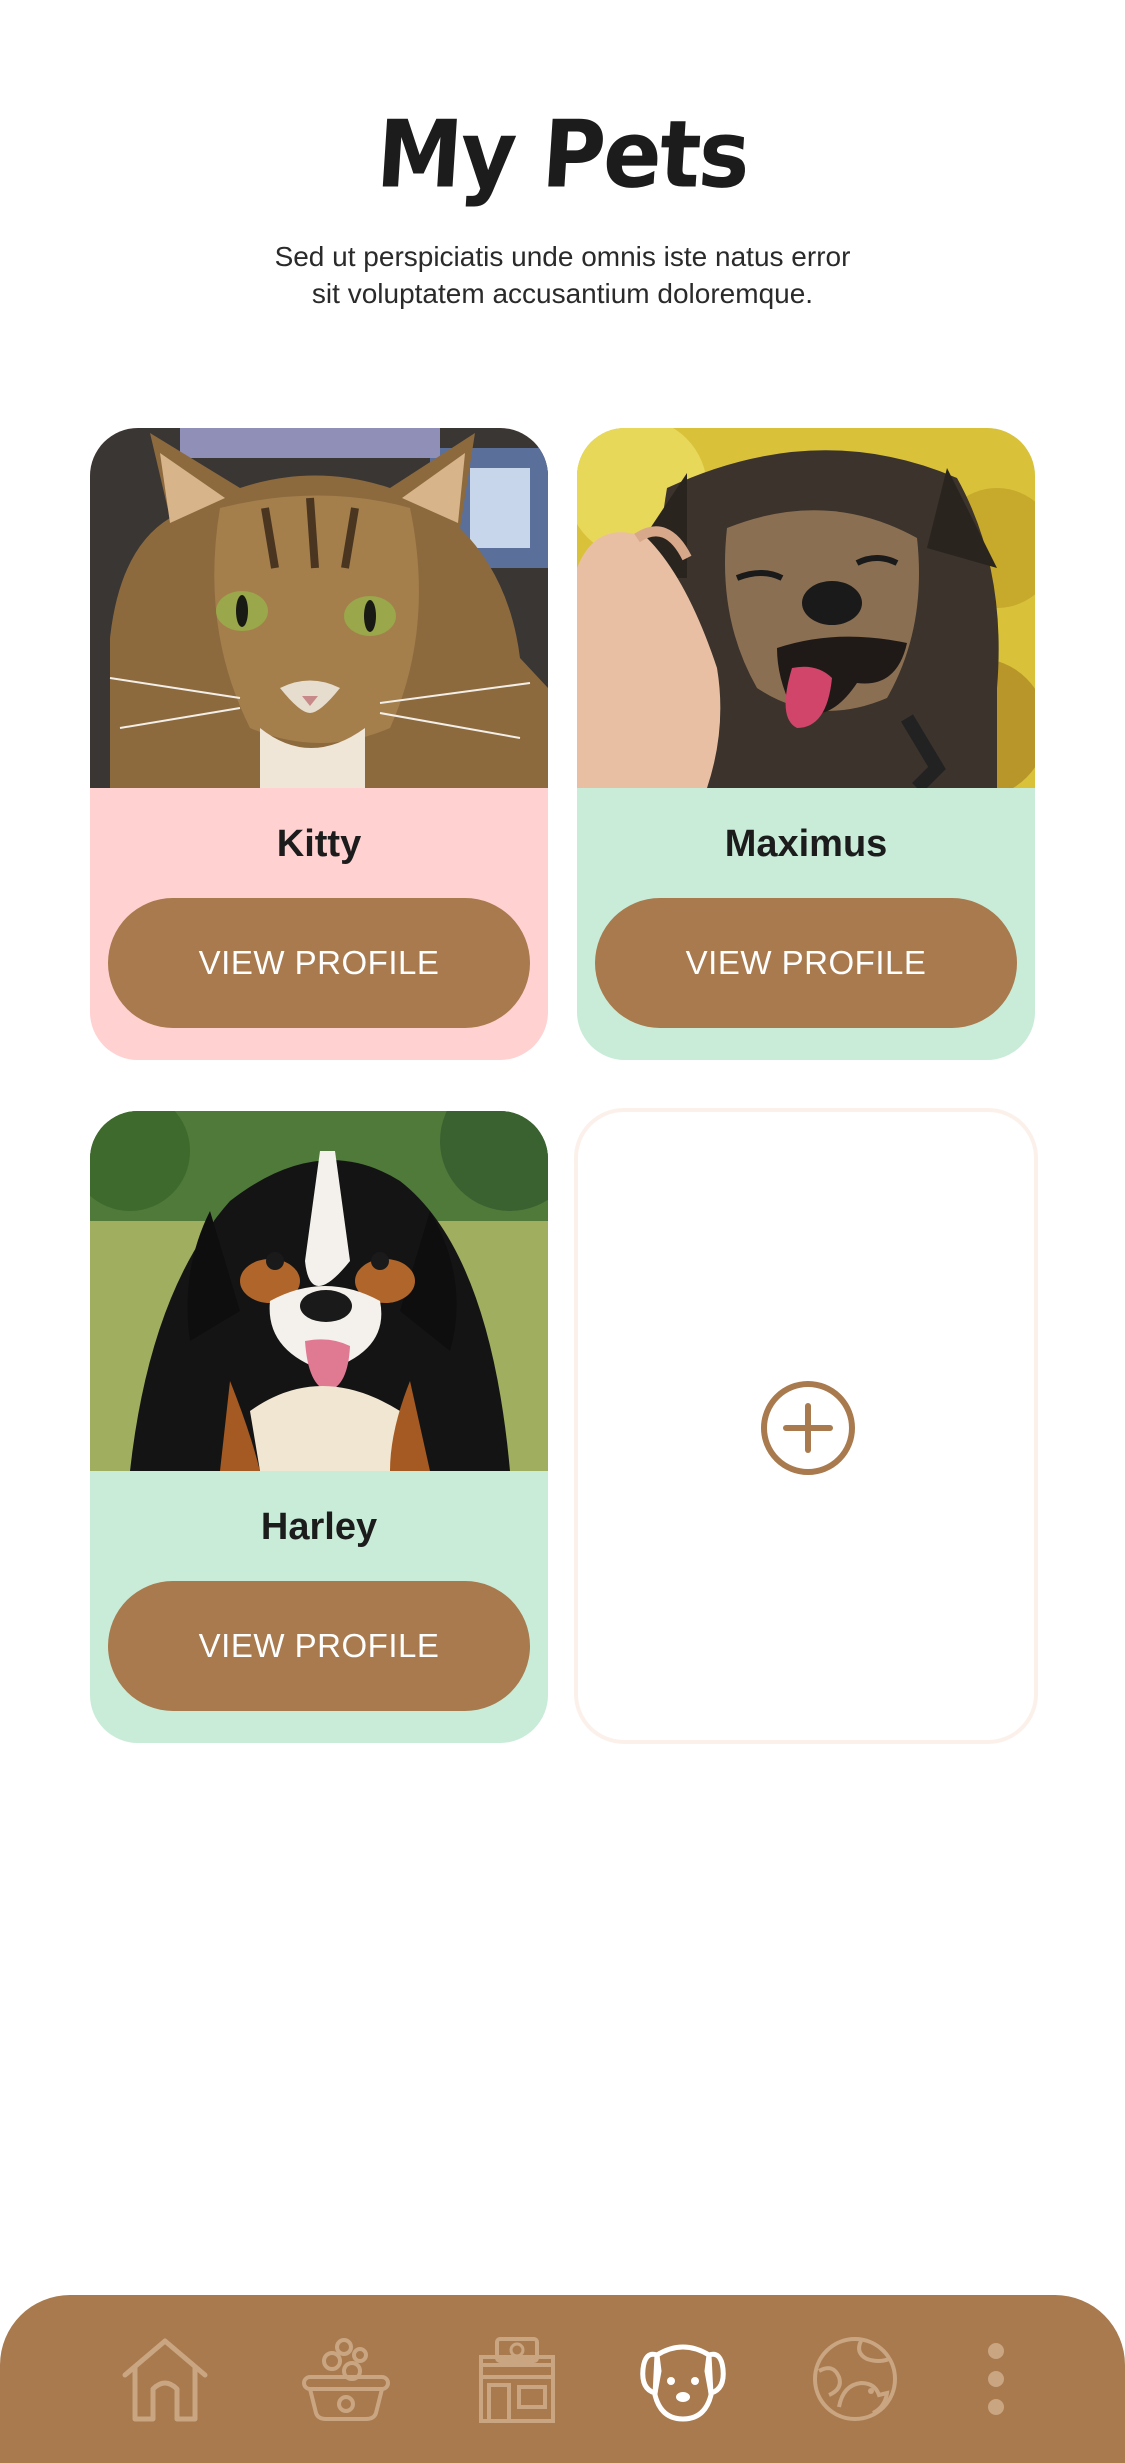 The width and height of the screenshot is (1125, 2463). Describe the element at coordinates (562, 293) in the screenshot. I see `page-subtitle-line-2: sit voluptatem accusantium doloremque.` at that location.